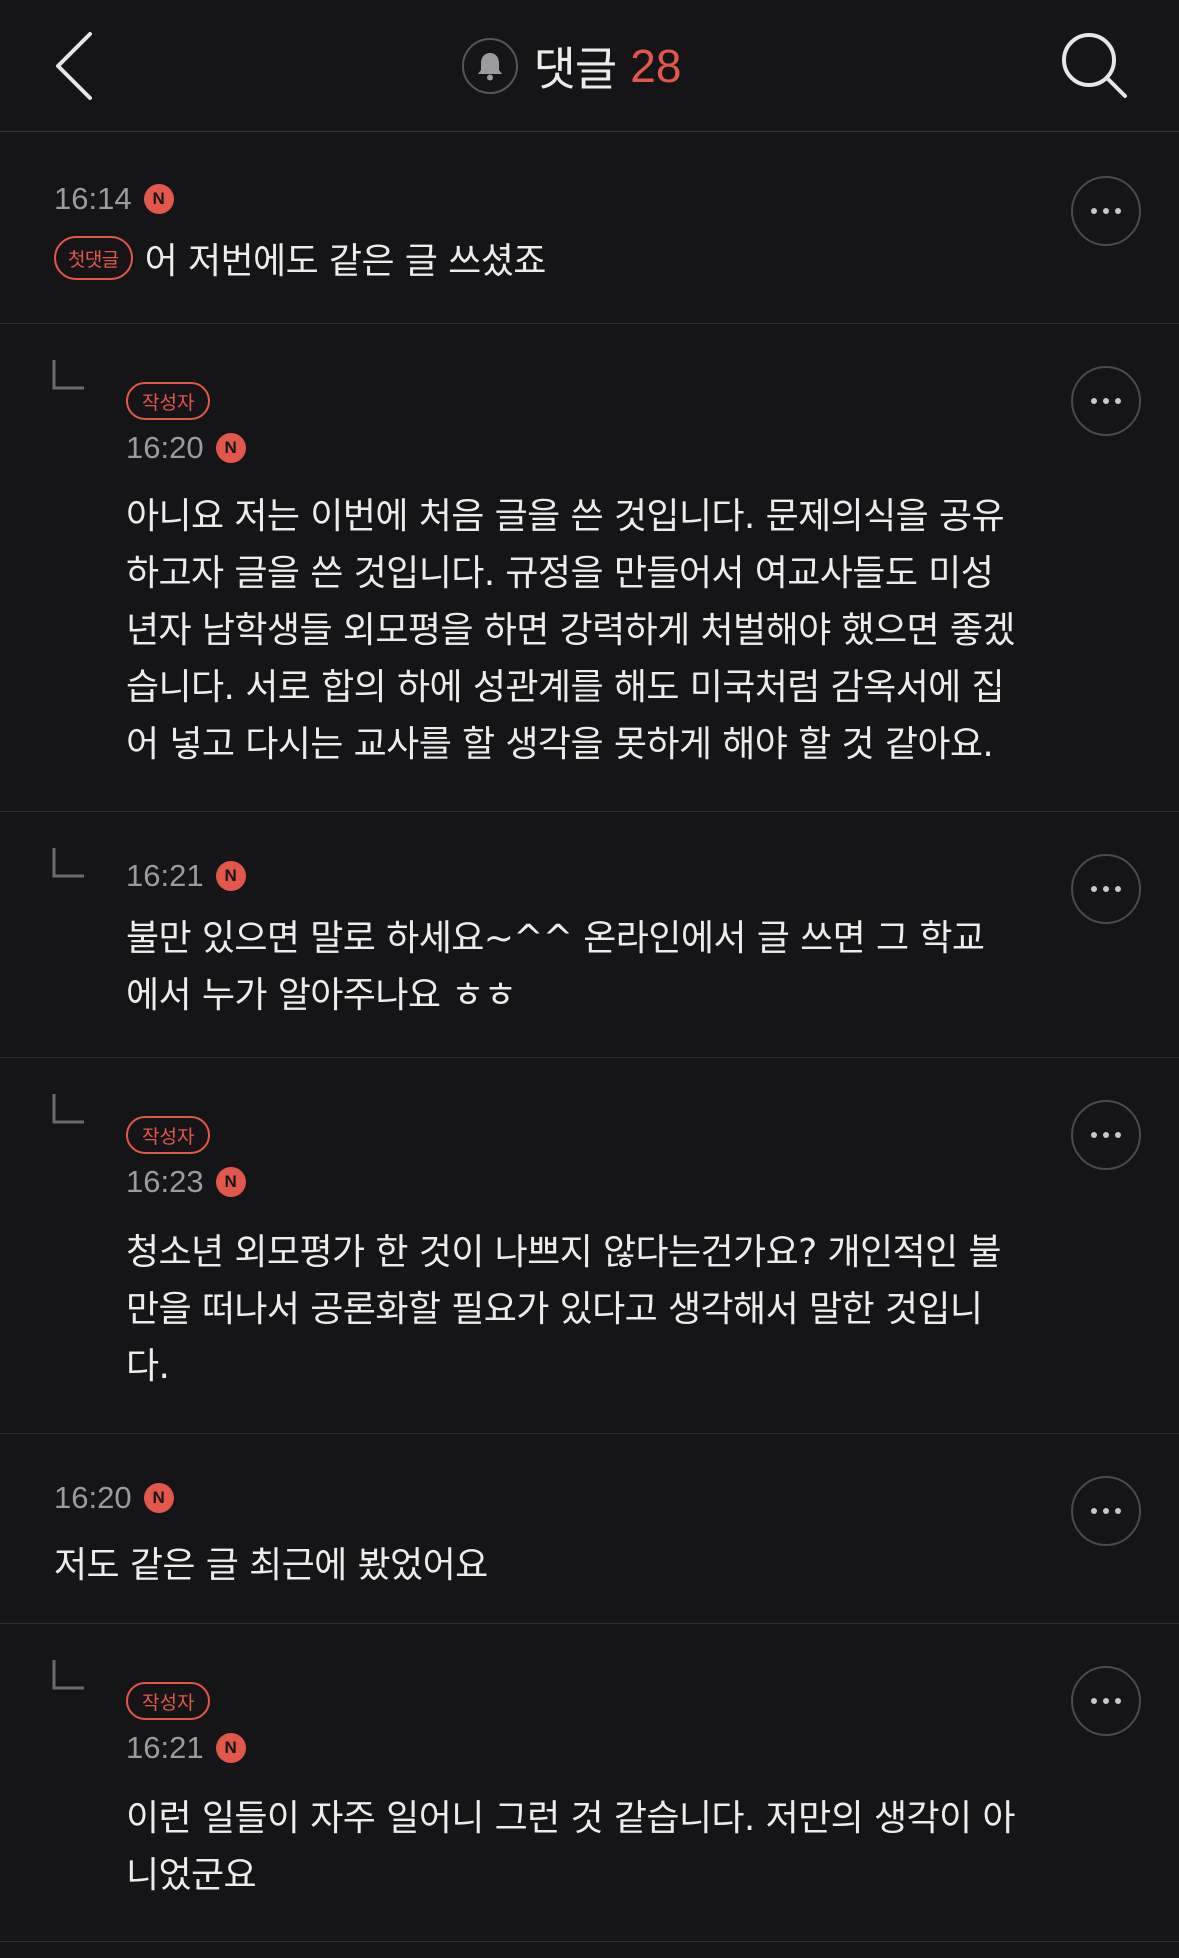 This screenshot has height=1958, width=1179. Describe the element at coordinates (626, 1847) in the screenshot. I see `comment-text: 이런 일들이 자주 일어니 그런 것 같습니다. 저만의 생각이 아 니었군요` at that location.